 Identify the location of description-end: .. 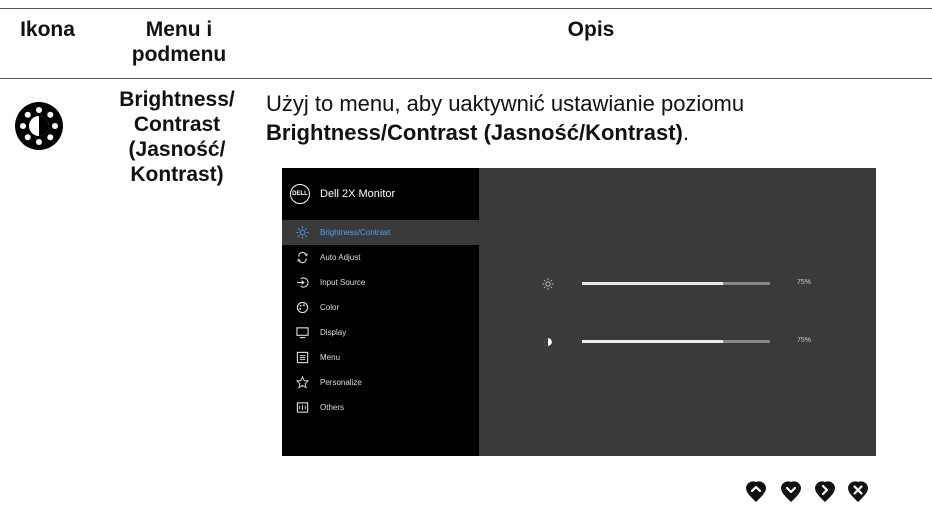
(685, 132).